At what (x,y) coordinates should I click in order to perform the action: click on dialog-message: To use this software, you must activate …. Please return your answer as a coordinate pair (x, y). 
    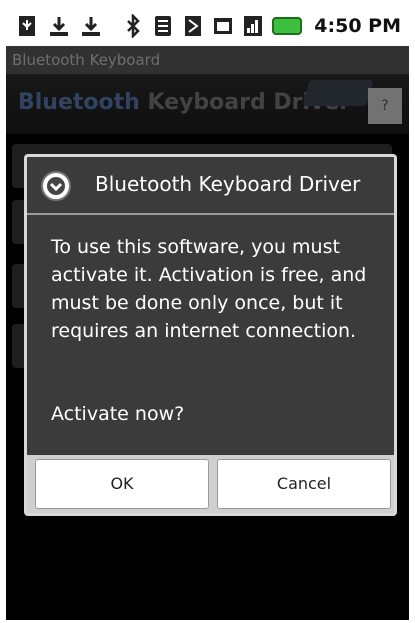
    Looking at the image, I should click on (209, 289).